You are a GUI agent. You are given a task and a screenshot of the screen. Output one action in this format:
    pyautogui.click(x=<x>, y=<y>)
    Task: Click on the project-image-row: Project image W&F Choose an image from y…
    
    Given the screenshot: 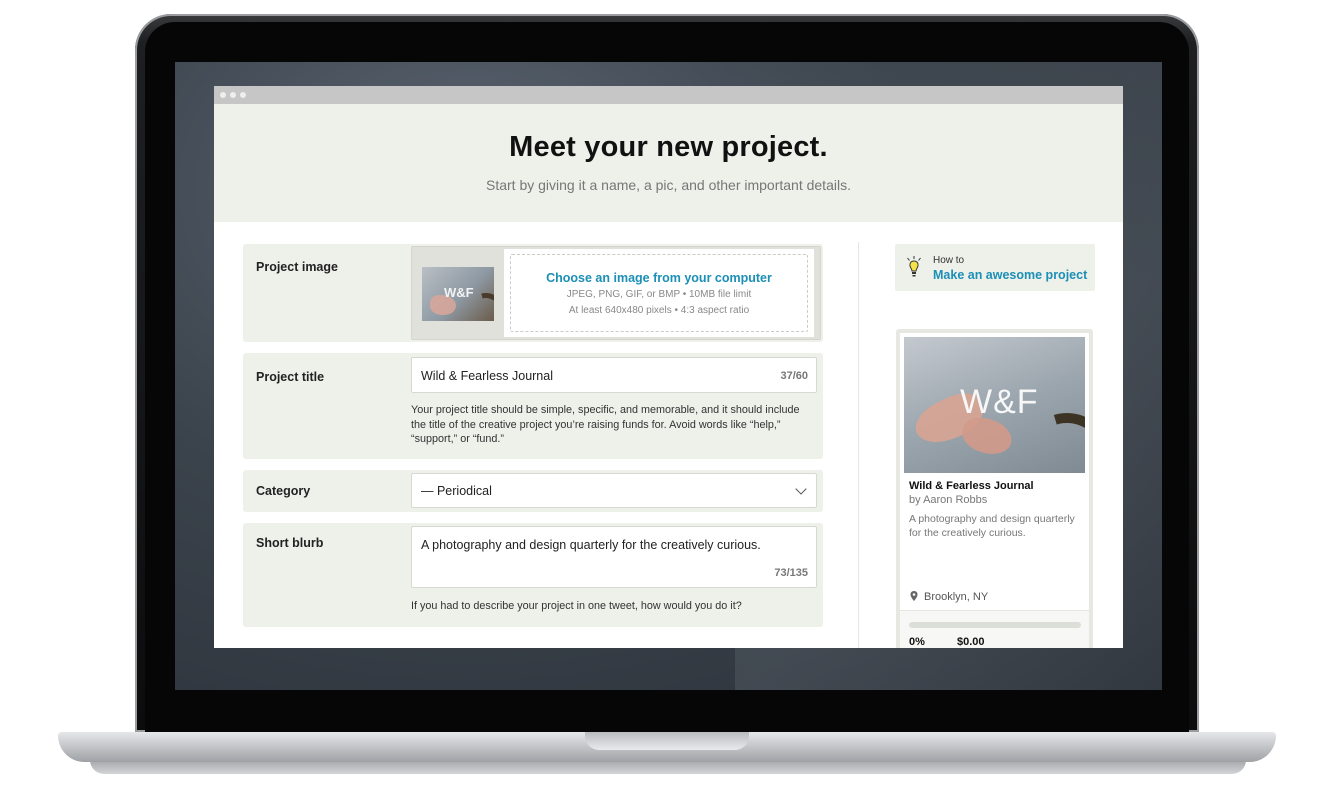 What is the action you would take?
    pyautogui.click(x=533, y=293)
    